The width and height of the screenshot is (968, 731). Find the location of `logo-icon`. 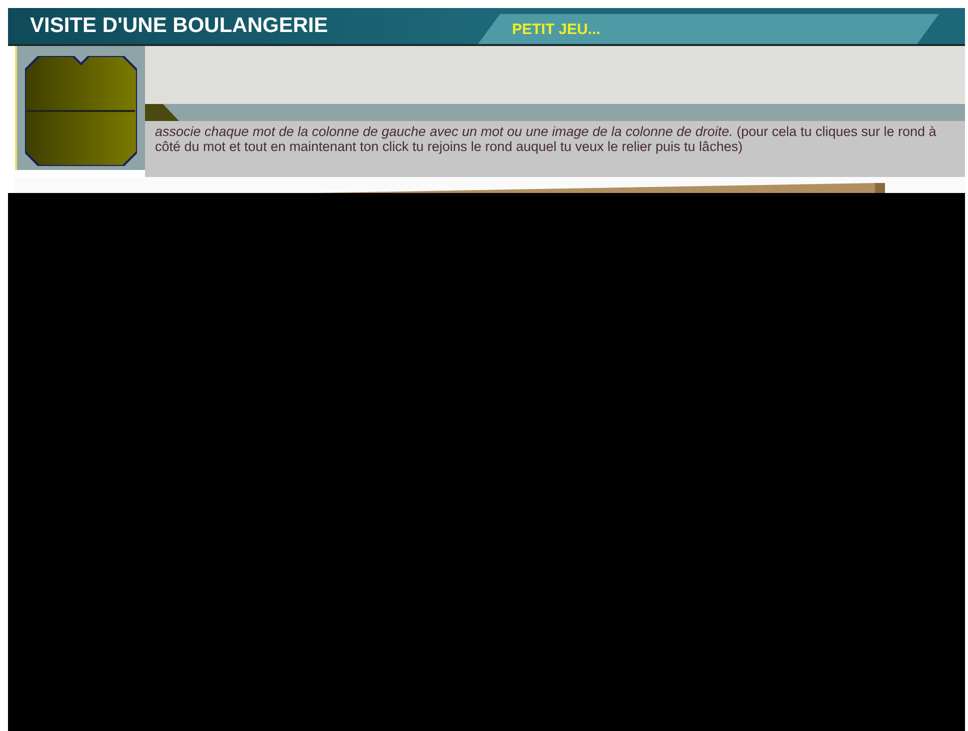

logo-icon is located at coordinates (81, 111).